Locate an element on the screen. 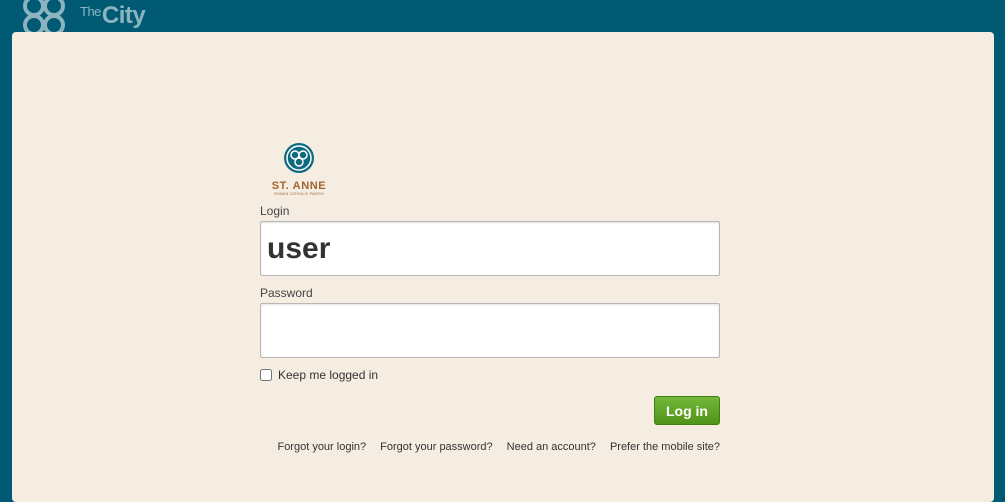 Image resolution: width=1005 pixels, height=502 pixels. form-actions: Log in is located at coordinates (490, 411).